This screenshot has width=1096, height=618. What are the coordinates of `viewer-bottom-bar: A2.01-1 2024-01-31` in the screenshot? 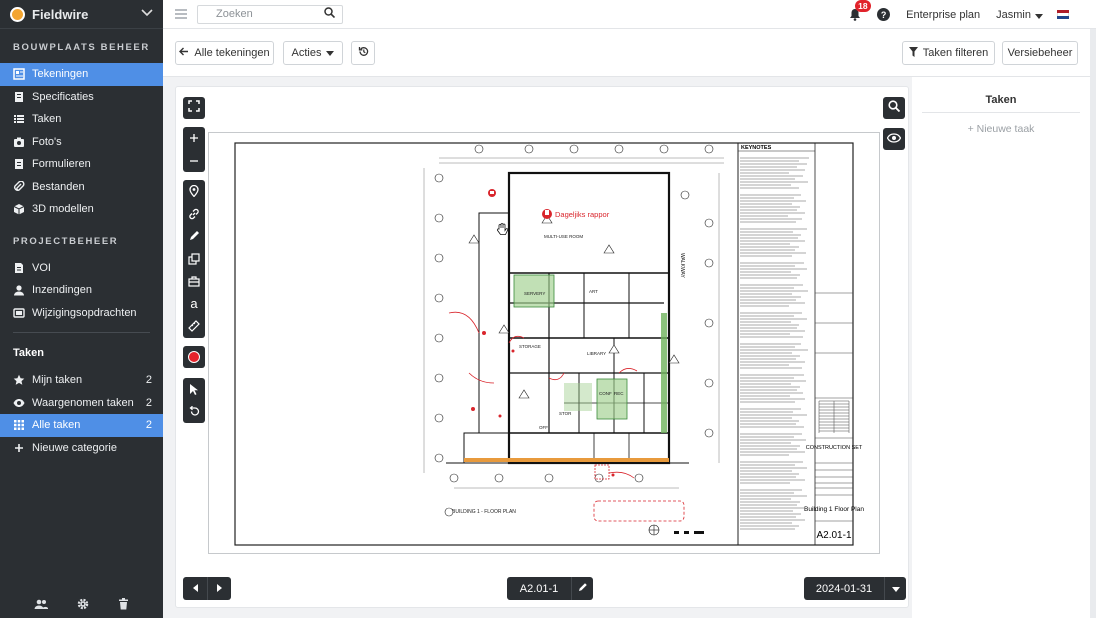 It's located at (543, 590).